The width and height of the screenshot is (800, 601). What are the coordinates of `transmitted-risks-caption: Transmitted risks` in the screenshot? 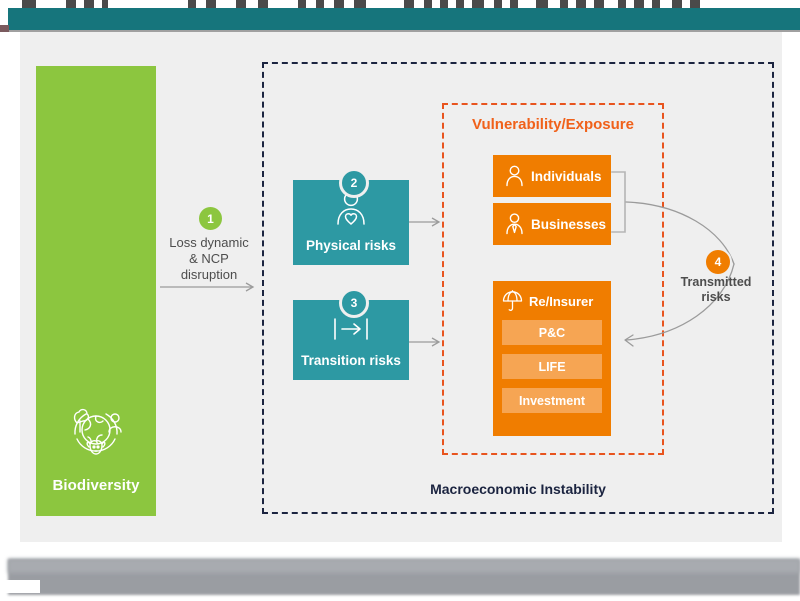 It's located at (716, 290).